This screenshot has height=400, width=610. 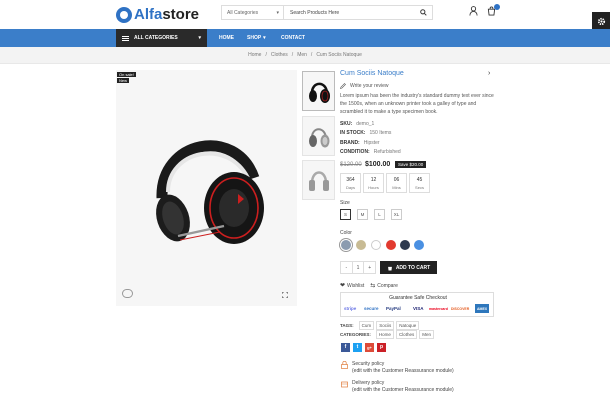 What do you see at coordinates (253, 12) in the screenshot?
I see `category-select: All Categories ▾` at bounding box center [253, 12].